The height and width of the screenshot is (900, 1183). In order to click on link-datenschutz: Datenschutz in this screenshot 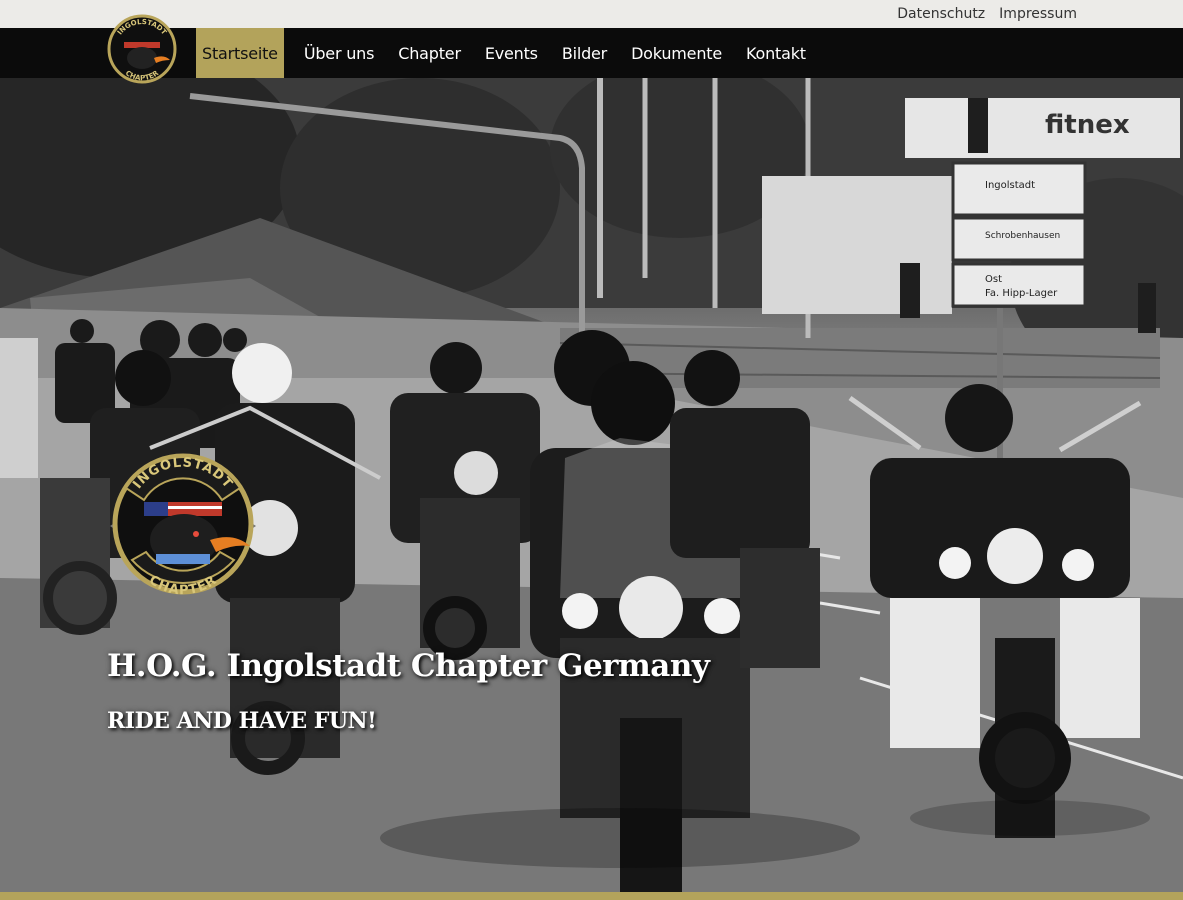, I will do `click(941, 14)`.